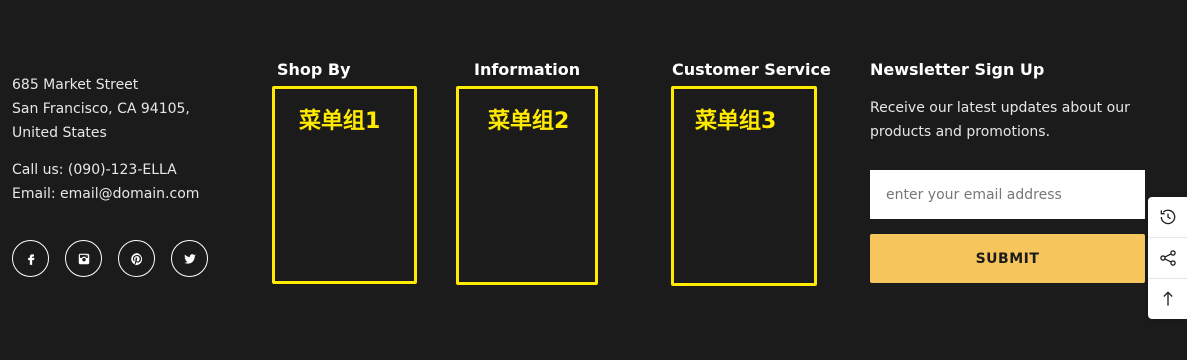 The height and width of the screenshot is (360, 1187). I want to click on pinterest-link, so click(136, 258).